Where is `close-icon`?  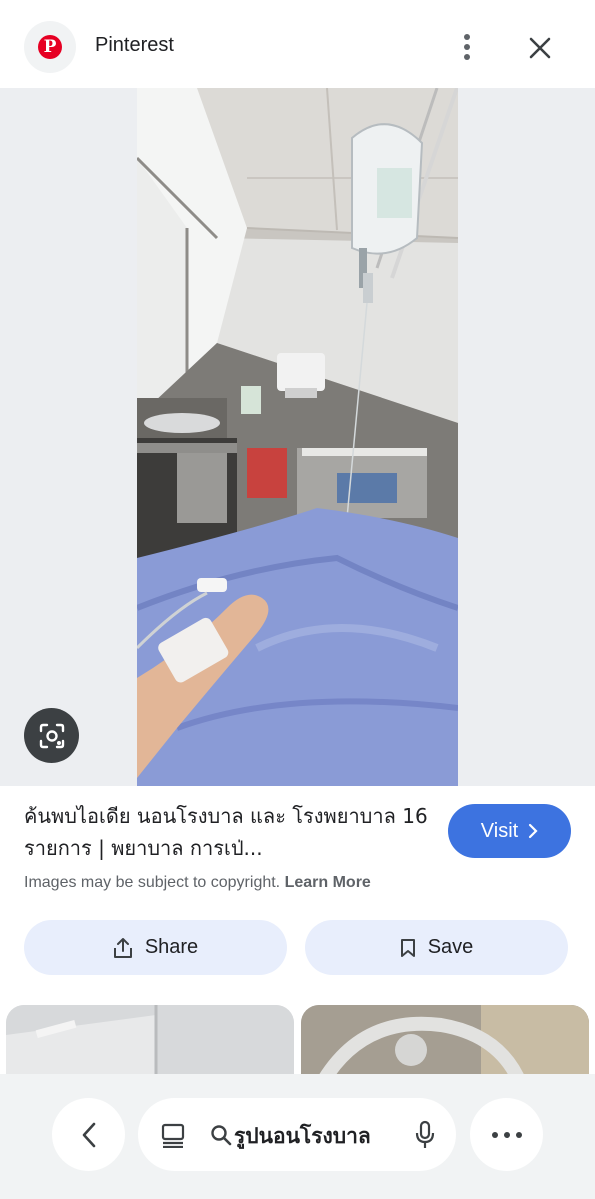 close-icon is located at coordinates (540, 48).